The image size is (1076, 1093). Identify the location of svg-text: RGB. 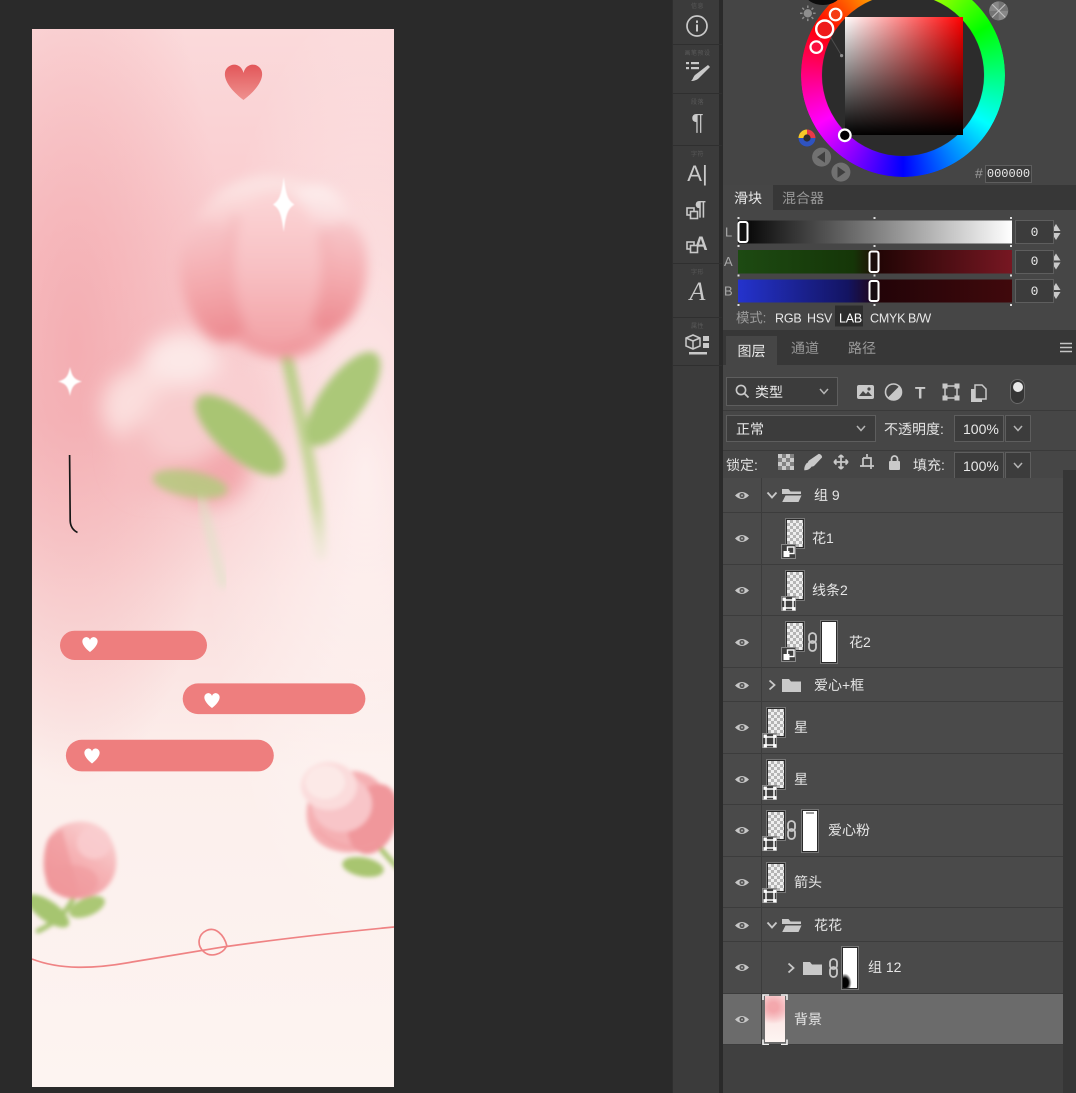
(788, 319).